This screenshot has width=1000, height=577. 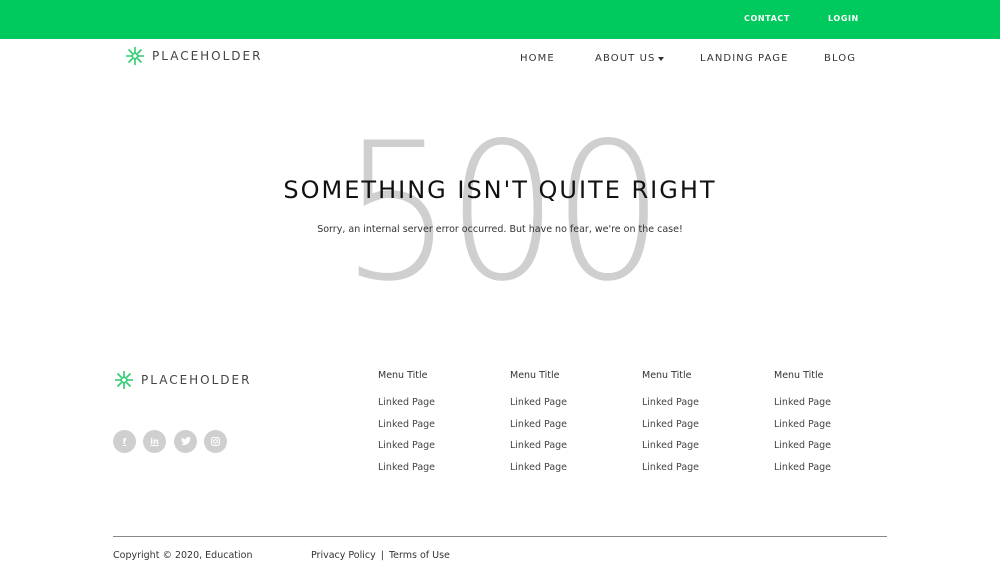 I want to click on footer-logo: PLACEHOLDER, so click(x=182, y=380).